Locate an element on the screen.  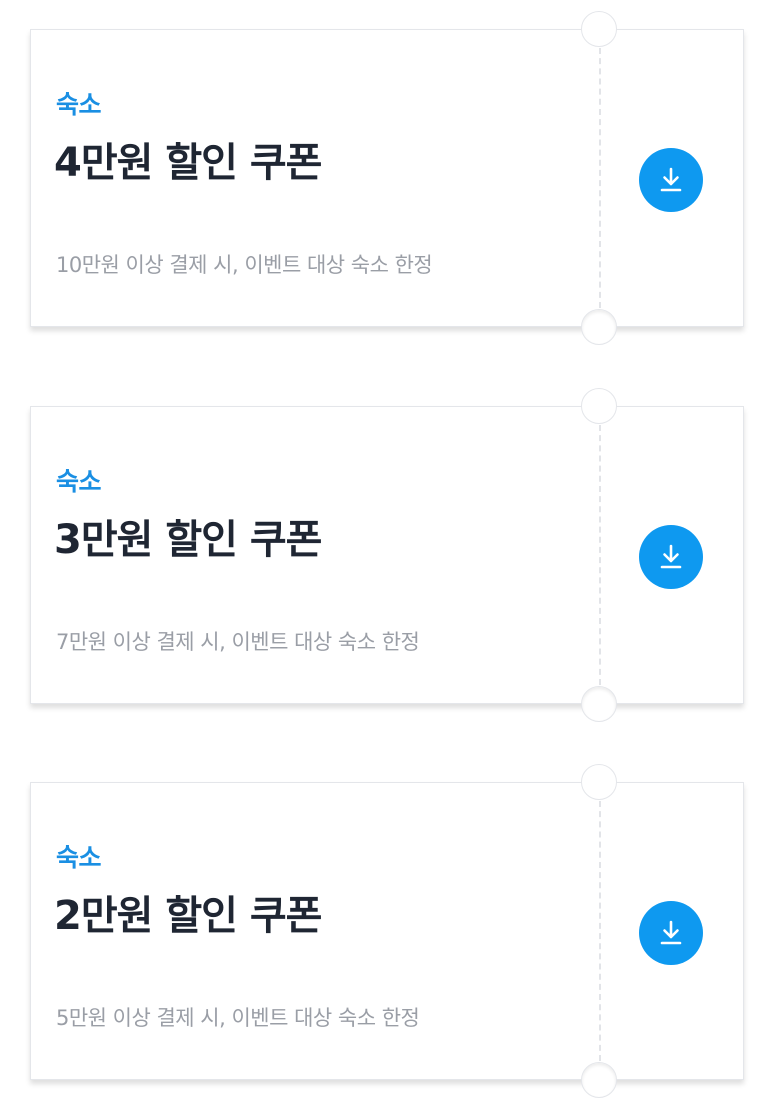
coupon-condition: 5만원 이상 결제 시, 이벤트 대상 숙소 한정 is located at coordinates (238, 1018).